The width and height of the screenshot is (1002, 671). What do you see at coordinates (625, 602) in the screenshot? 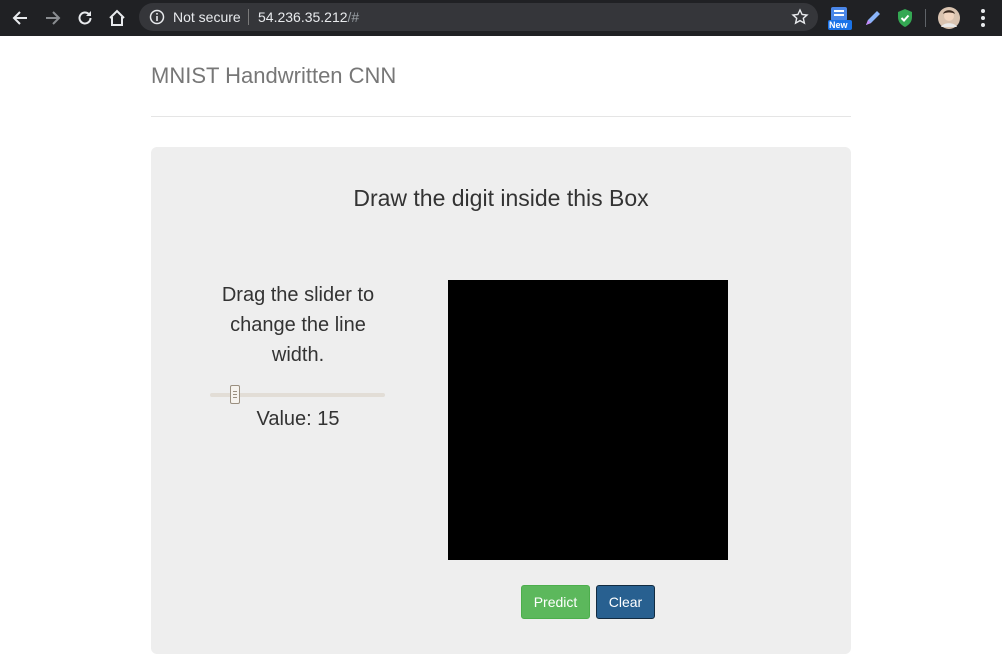
I see `clear-button: Clear` at bounding box center [625, 602].